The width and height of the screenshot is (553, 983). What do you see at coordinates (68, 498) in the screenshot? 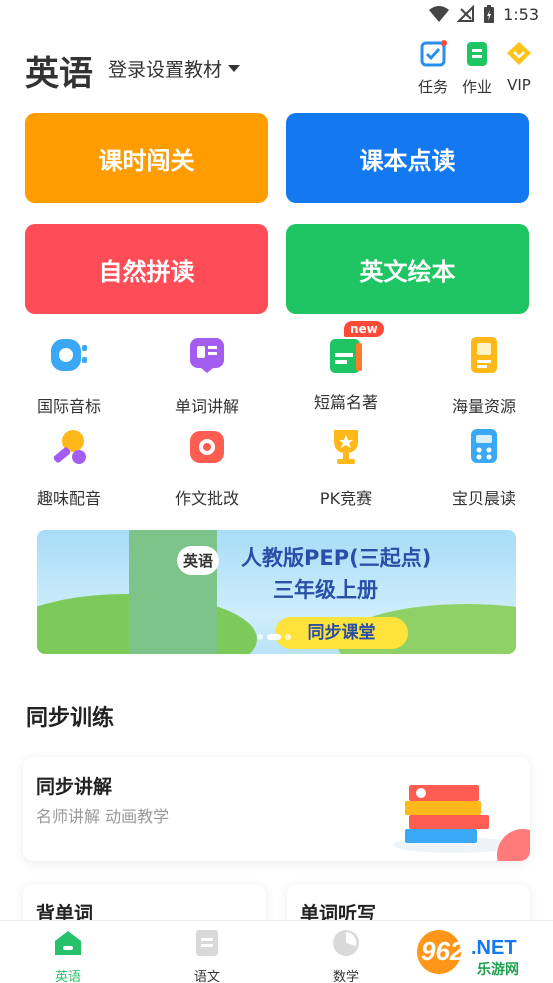
I see `feature-label: 趣味配音` at bounding box center [68, 498].